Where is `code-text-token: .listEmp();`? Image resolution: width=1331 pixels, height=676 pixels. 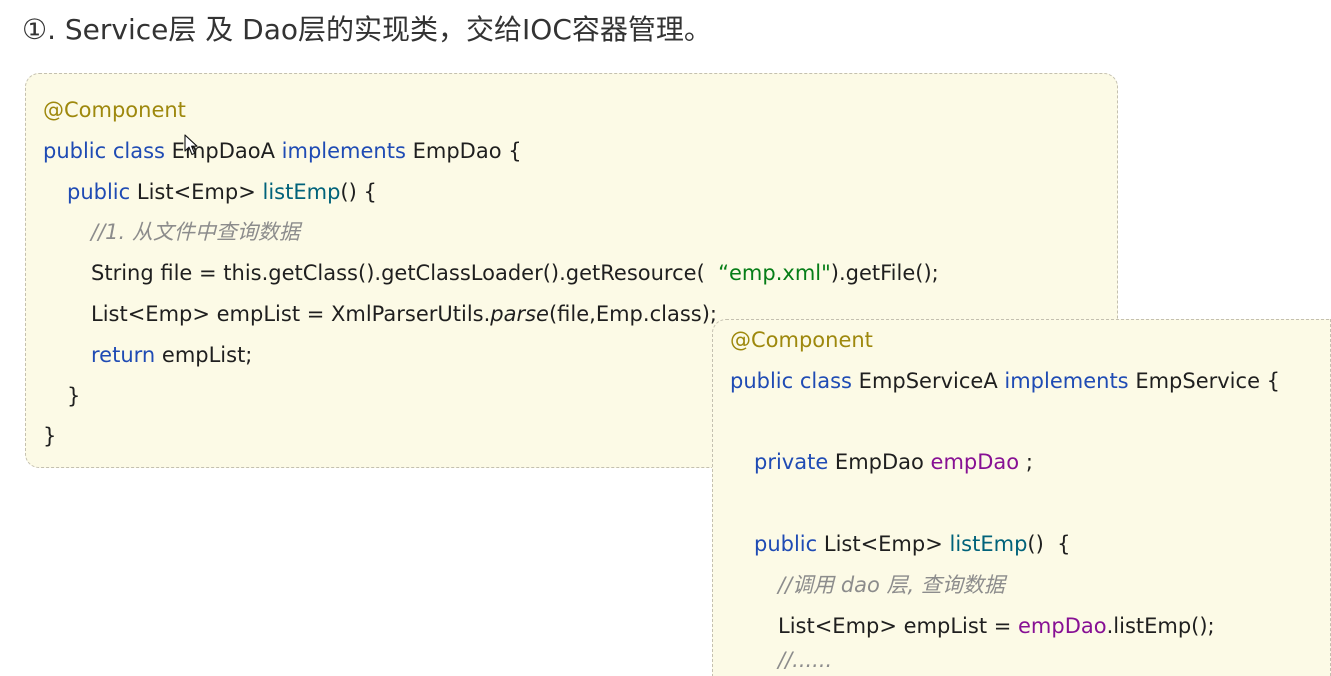
code-text-token: .listEmp(); is located at coordinates (1160, 625).